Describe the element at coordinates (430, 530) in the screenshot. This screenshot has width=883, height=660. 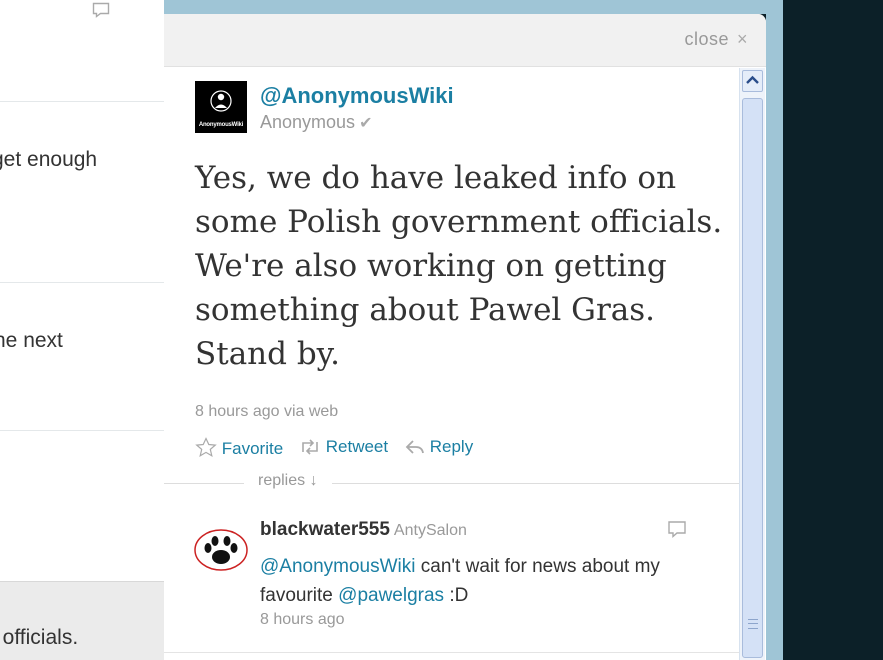
I see `reply-real-name: AntySalon` at that location.